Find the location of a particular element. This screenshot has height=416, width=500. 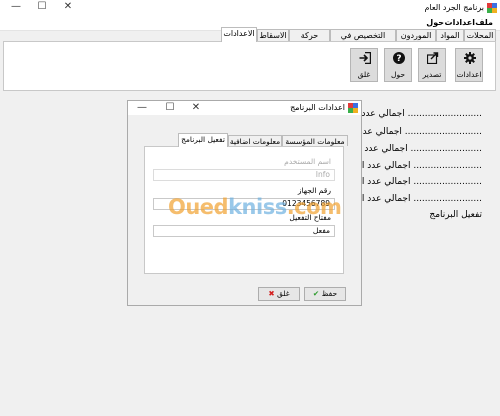

dialog-close-button: ✕ is located at coordinates (196, 108).